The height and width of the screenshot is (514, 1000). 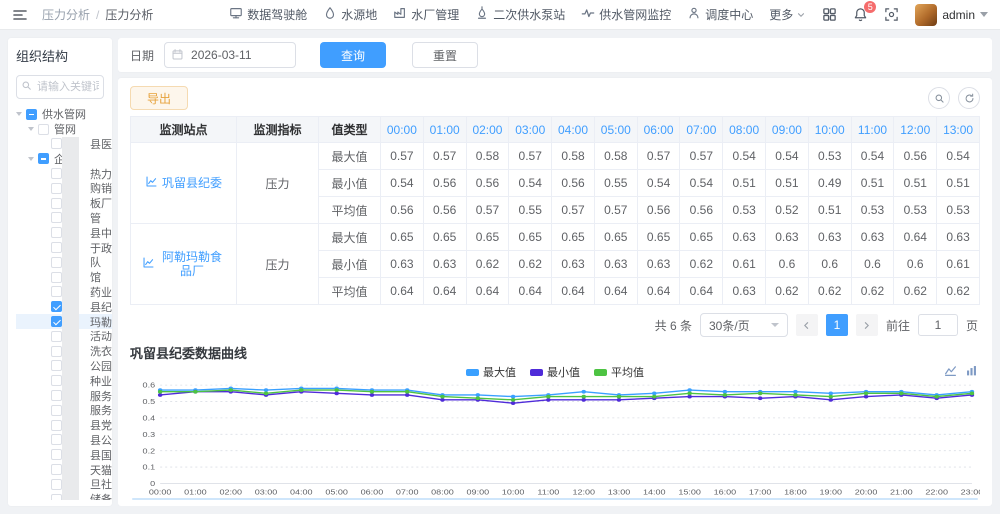 What do you see at coordinates (787, 14) in the screenshot?
I see `more-menu: 更多` at bounding box center [787, 14].